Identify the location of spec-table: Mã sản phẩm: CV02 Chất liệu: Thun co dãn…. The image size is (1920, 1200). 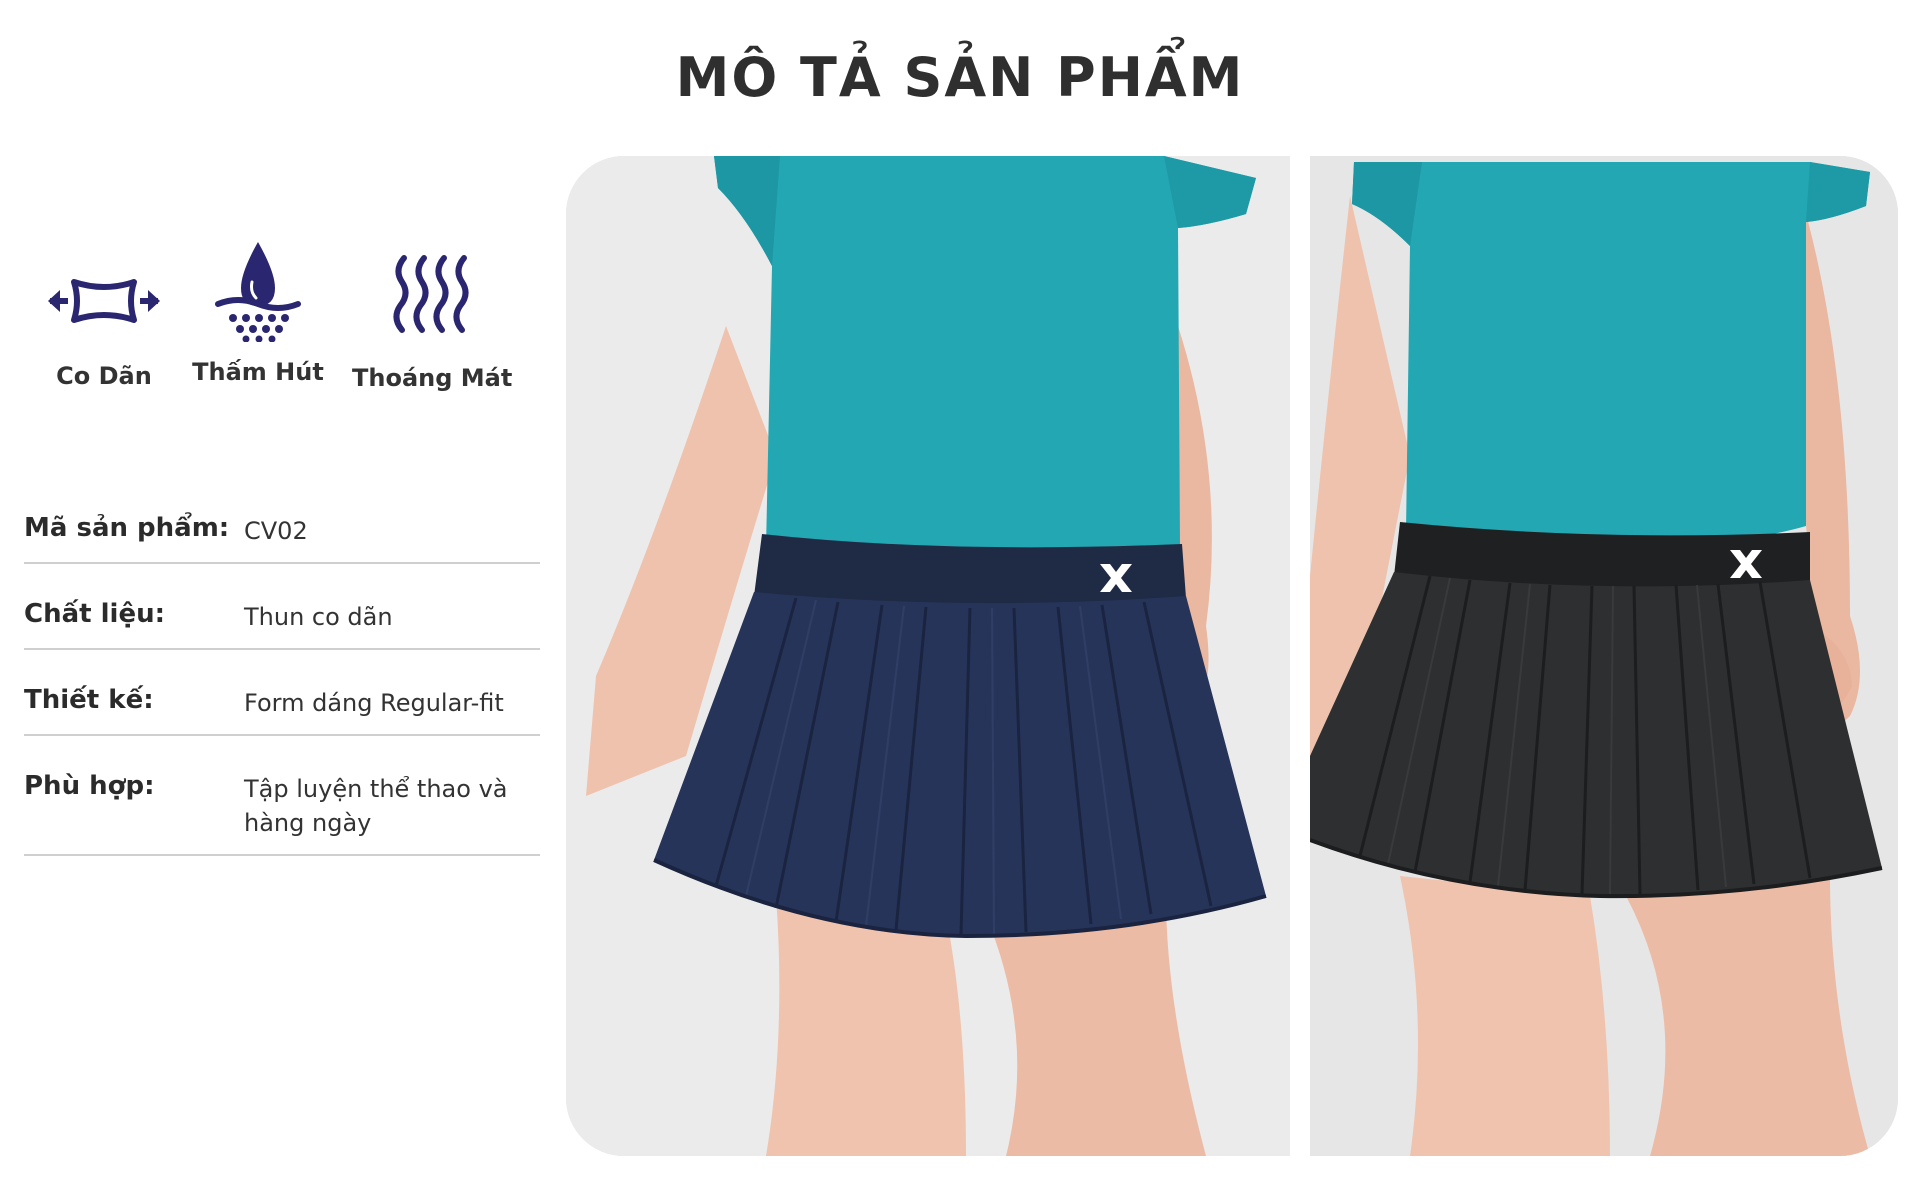
(282, 678).